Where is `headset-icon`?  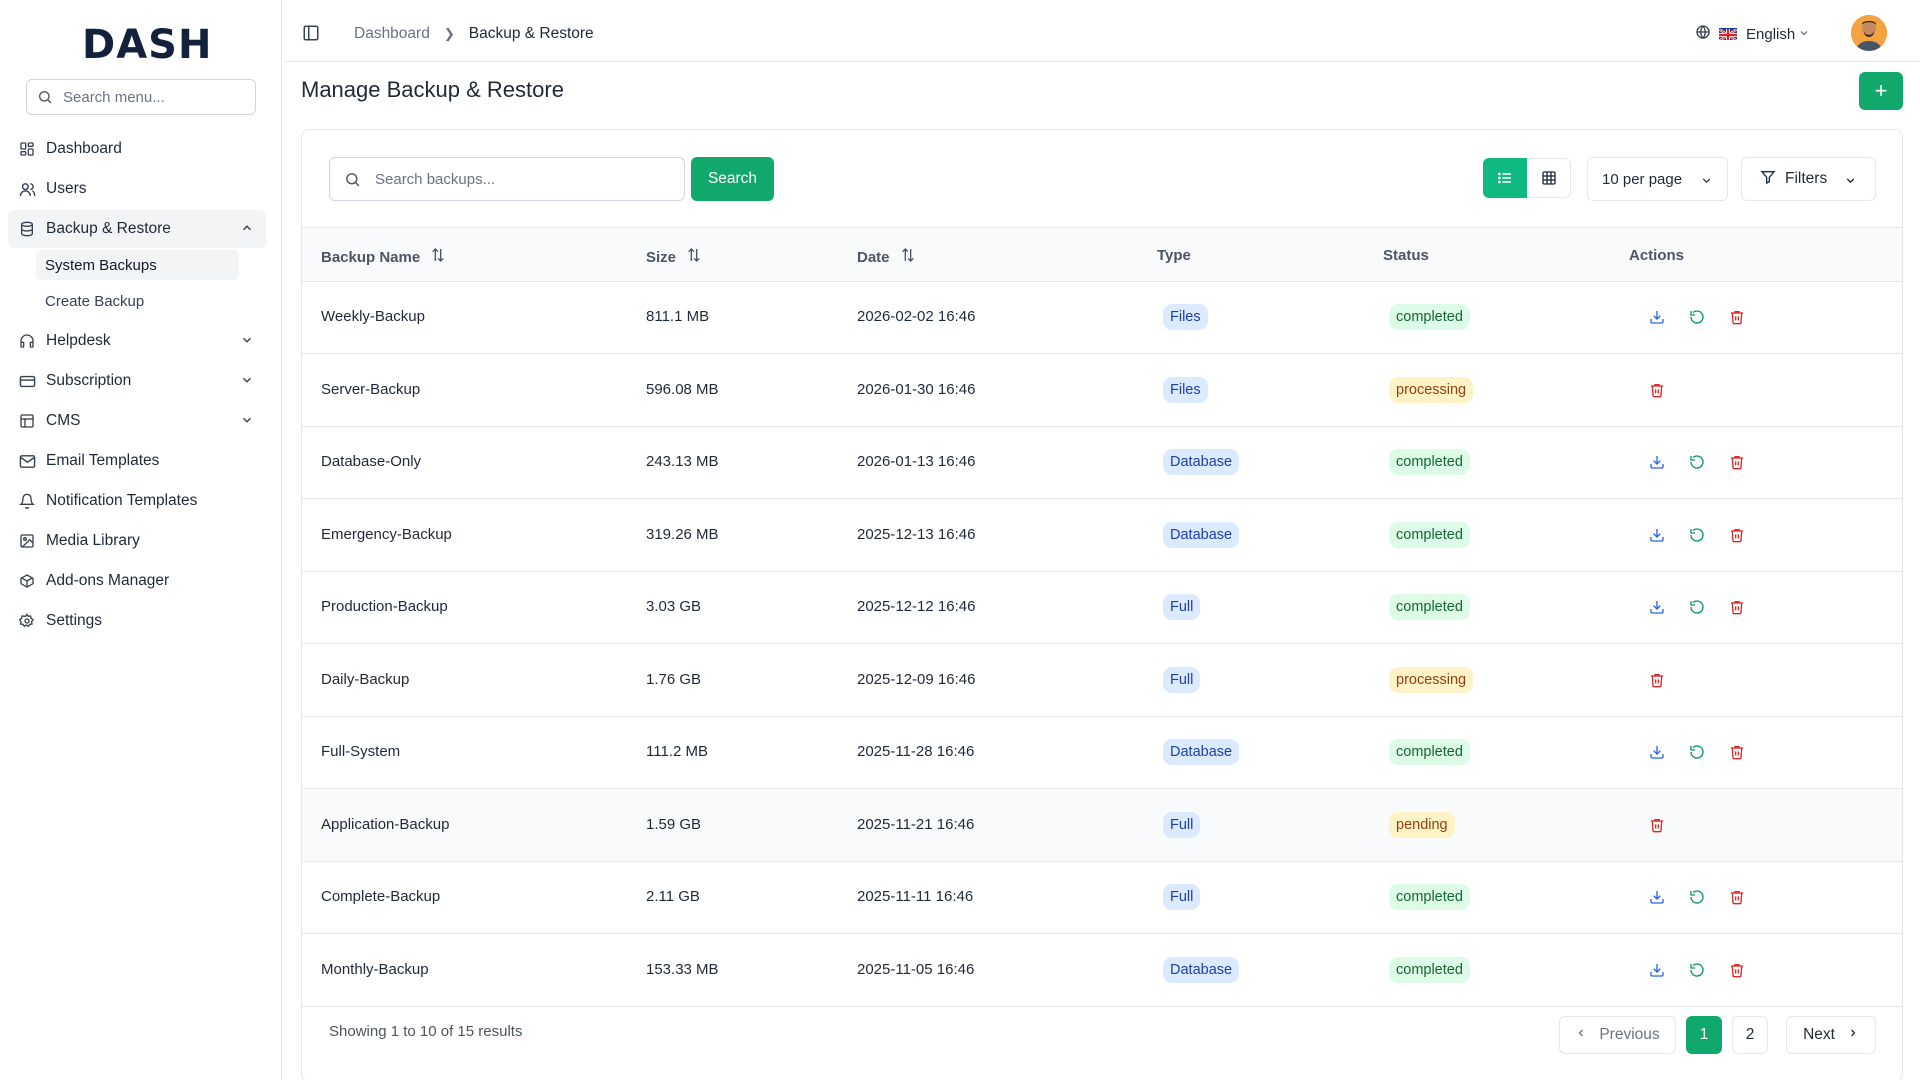 headset-icon is located at coordinates (27, 341).